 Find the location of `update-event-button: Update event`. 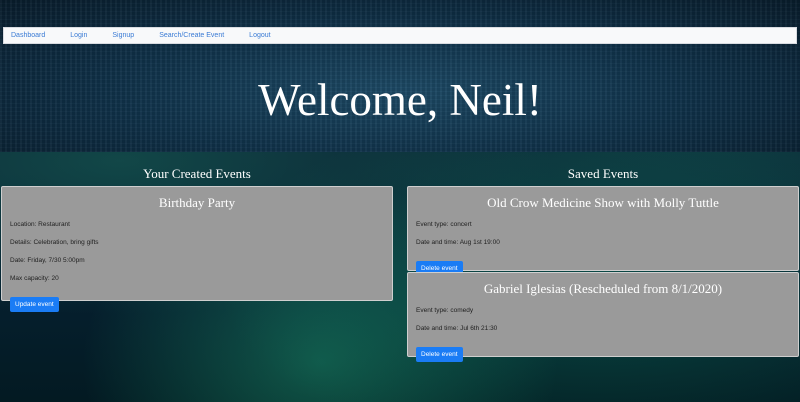

update-event-button: Update event is located at coordinates (34, 304).